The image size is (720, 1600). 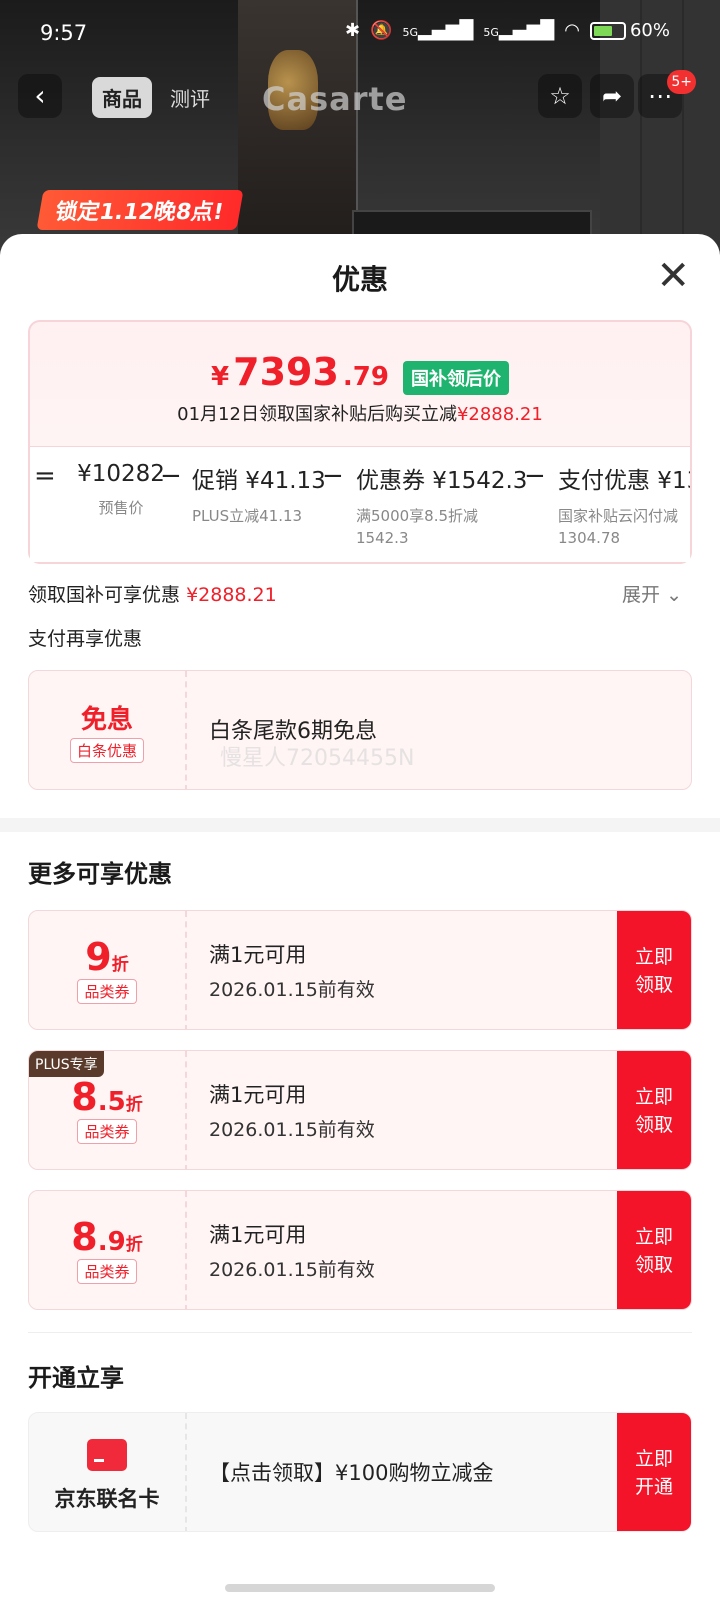 What do you see at coordinates (64, 33) in the screenshot?
I see `status-time: 9:57` at bounding box center [64, 33].